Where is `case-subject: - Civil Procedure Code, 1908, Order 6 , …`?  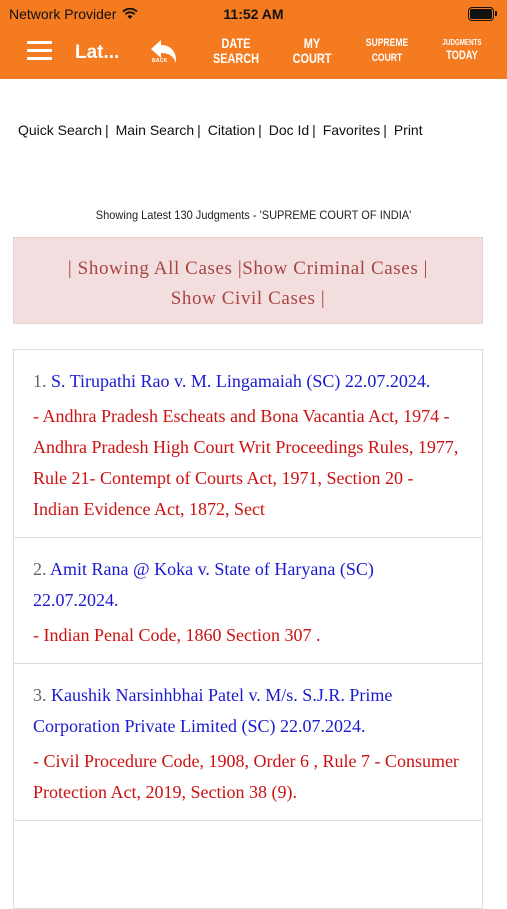
case-subject: - Civil Procedure Code, 1908, Order 6 , … is located at coordinates (246, 776).